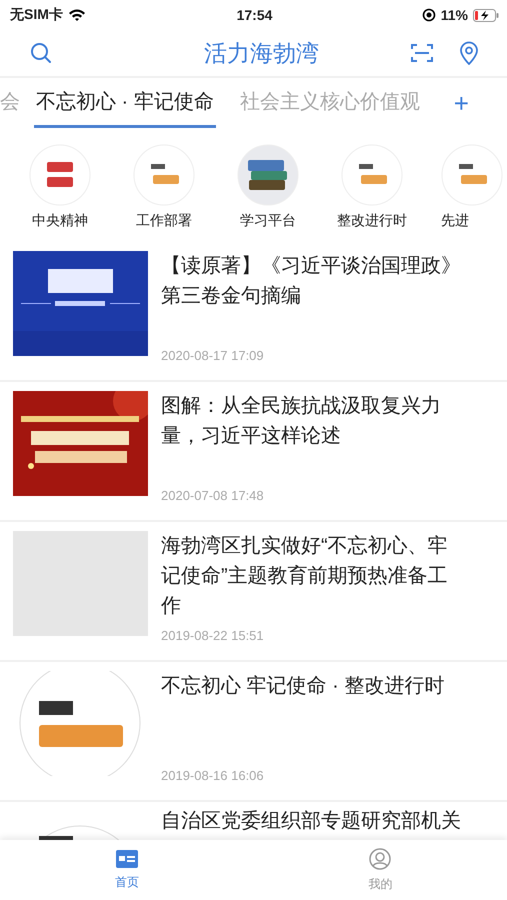 The width and height of the screenshot is (507, 900). Describe the element at coordinates (469, 53) in the screenshot. I see `location-pin-icon` at that location.